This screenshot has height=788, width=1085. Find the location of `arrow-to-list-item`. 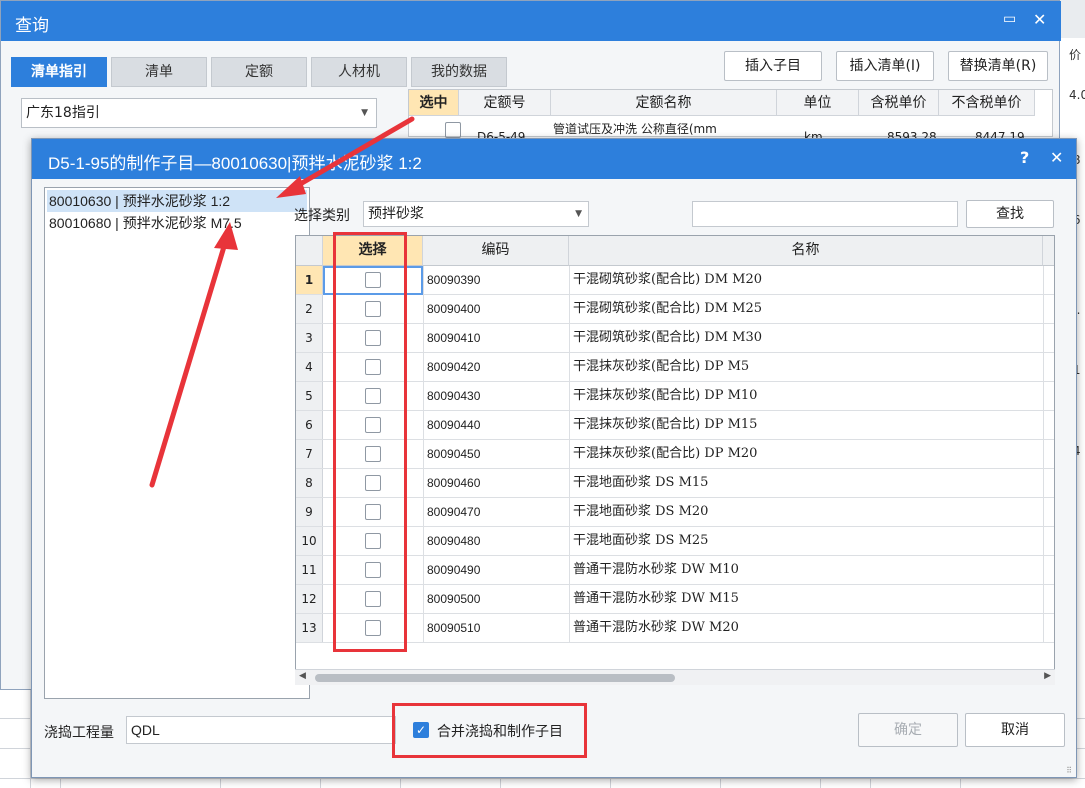

arrow-to-list-item is located at coordinates (351, 154).